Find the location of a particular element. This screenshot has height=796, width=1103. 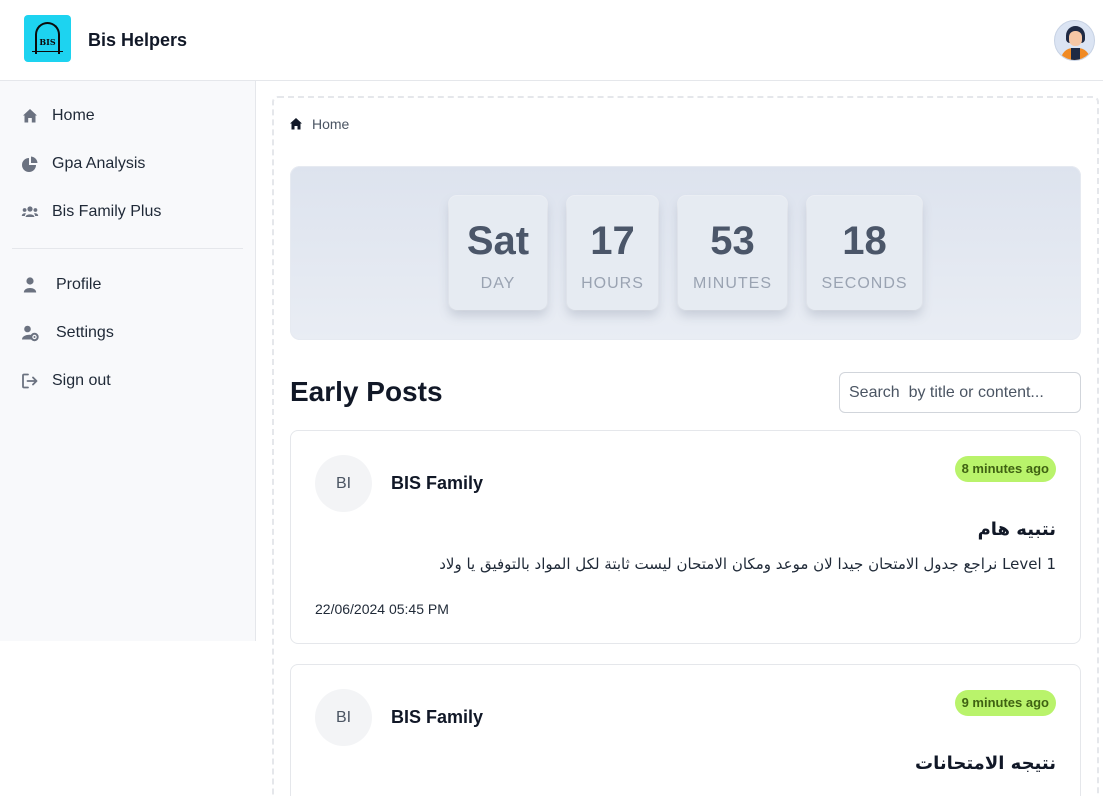

countdown-unit: DAY is located at coordinates (498, 283).